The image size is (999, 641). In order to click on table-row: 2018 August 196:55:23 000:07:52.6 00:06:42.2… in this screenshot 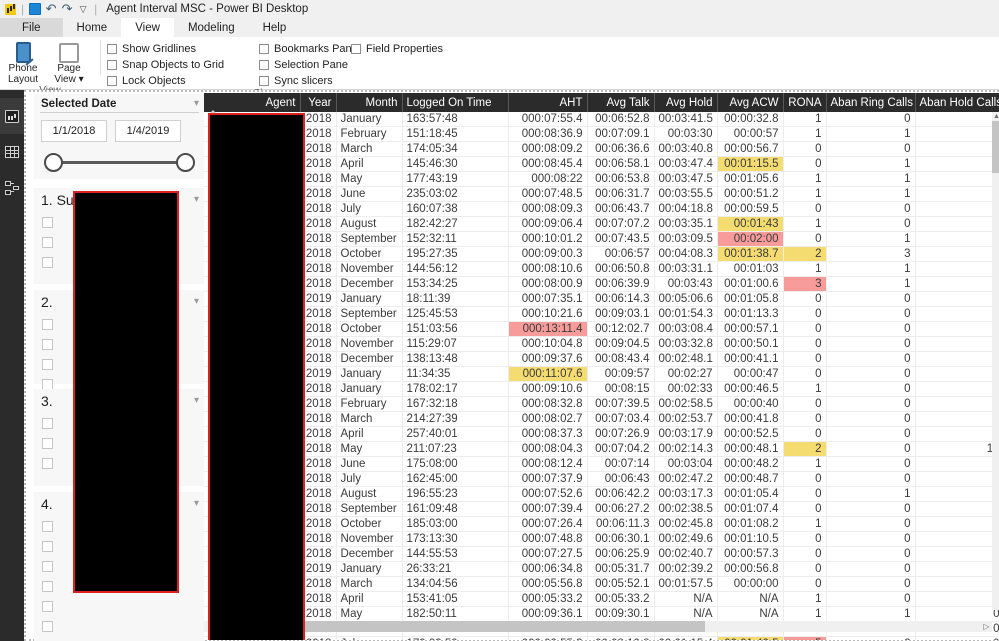, I will do `click(601, 494)`.